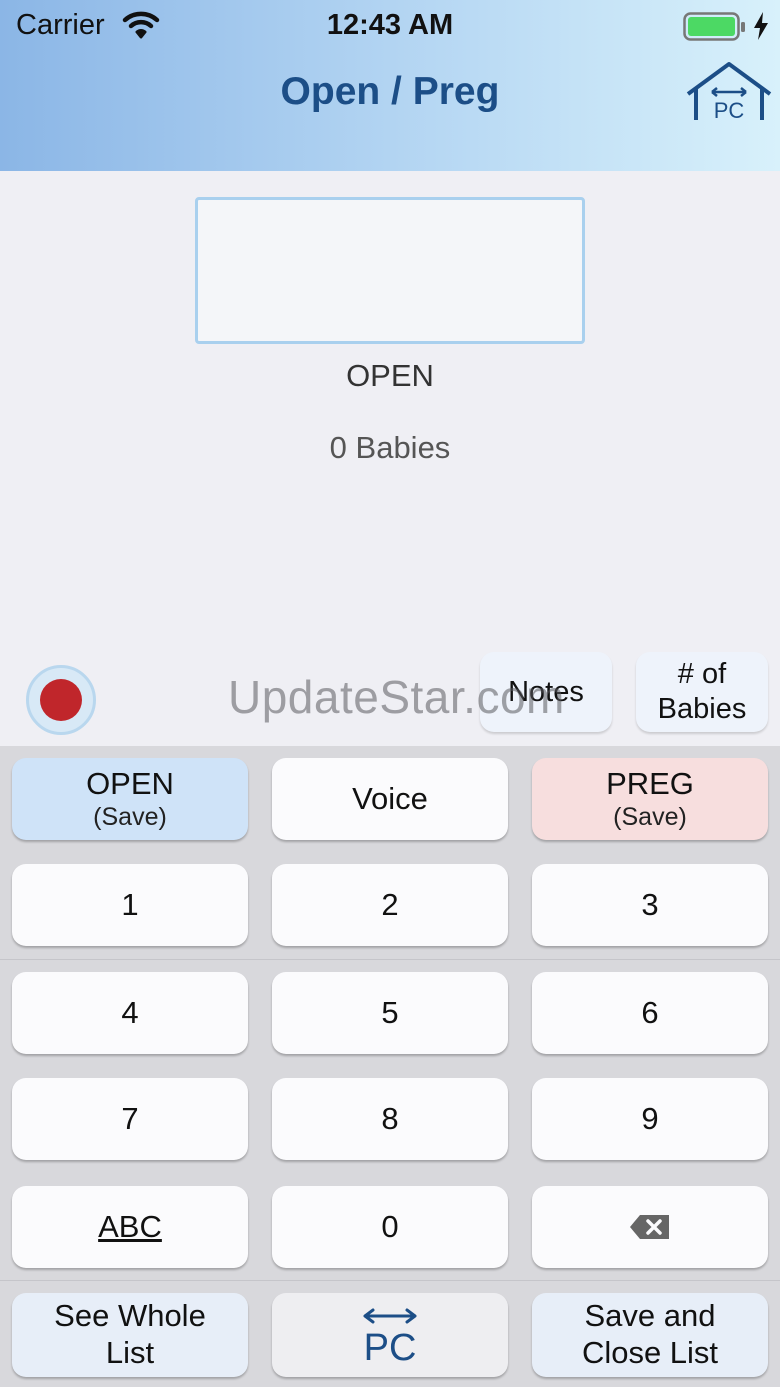 This screenshot has height=1387, width=780. I want to click on pc-sync-button: PC, so click(390, 1335).